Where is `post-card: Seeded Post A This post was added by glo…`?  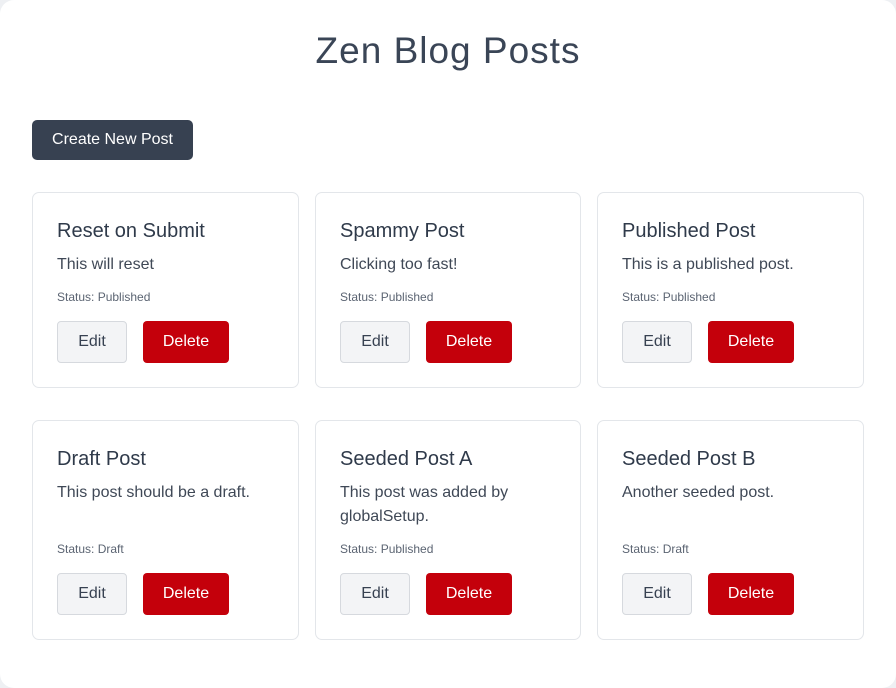 post-card: Seeded Post A This post was added by glo… is located at coordinates (448, 530).